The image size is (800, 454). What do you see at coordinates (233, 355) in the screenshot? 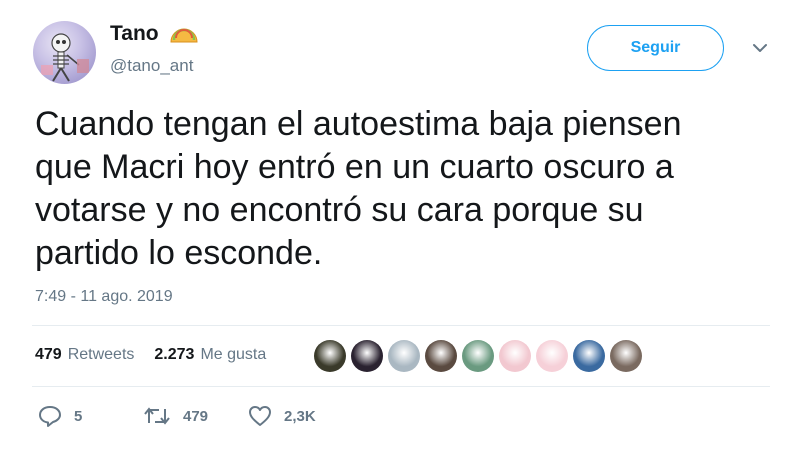
I see `likes-label: Me gusta` at bounding box center [233, 355].